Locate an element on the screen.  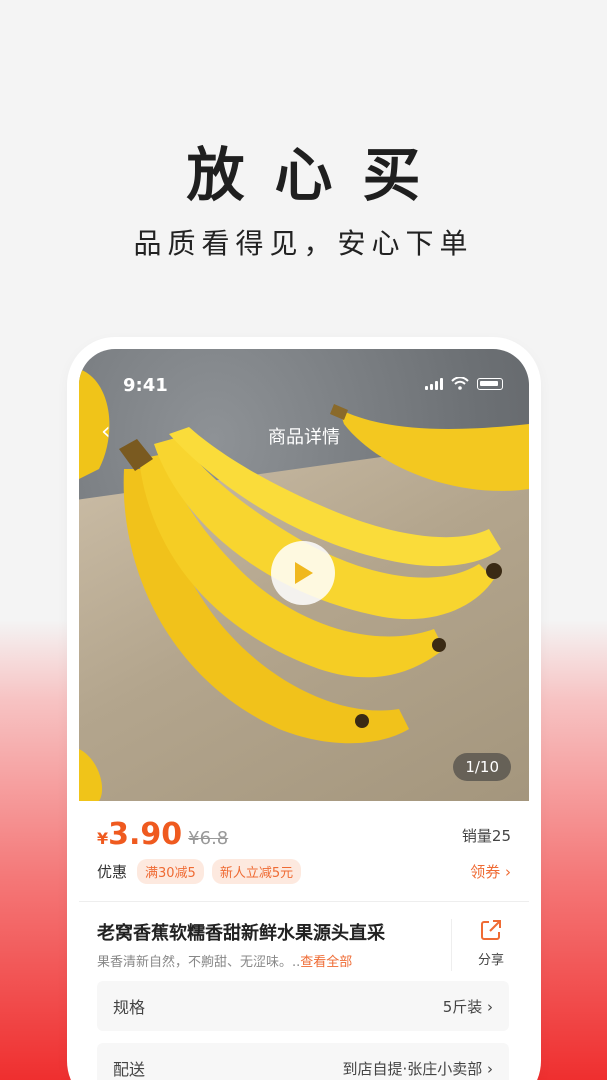
spec-label: 规格 is located at coordinates (129, 1007).